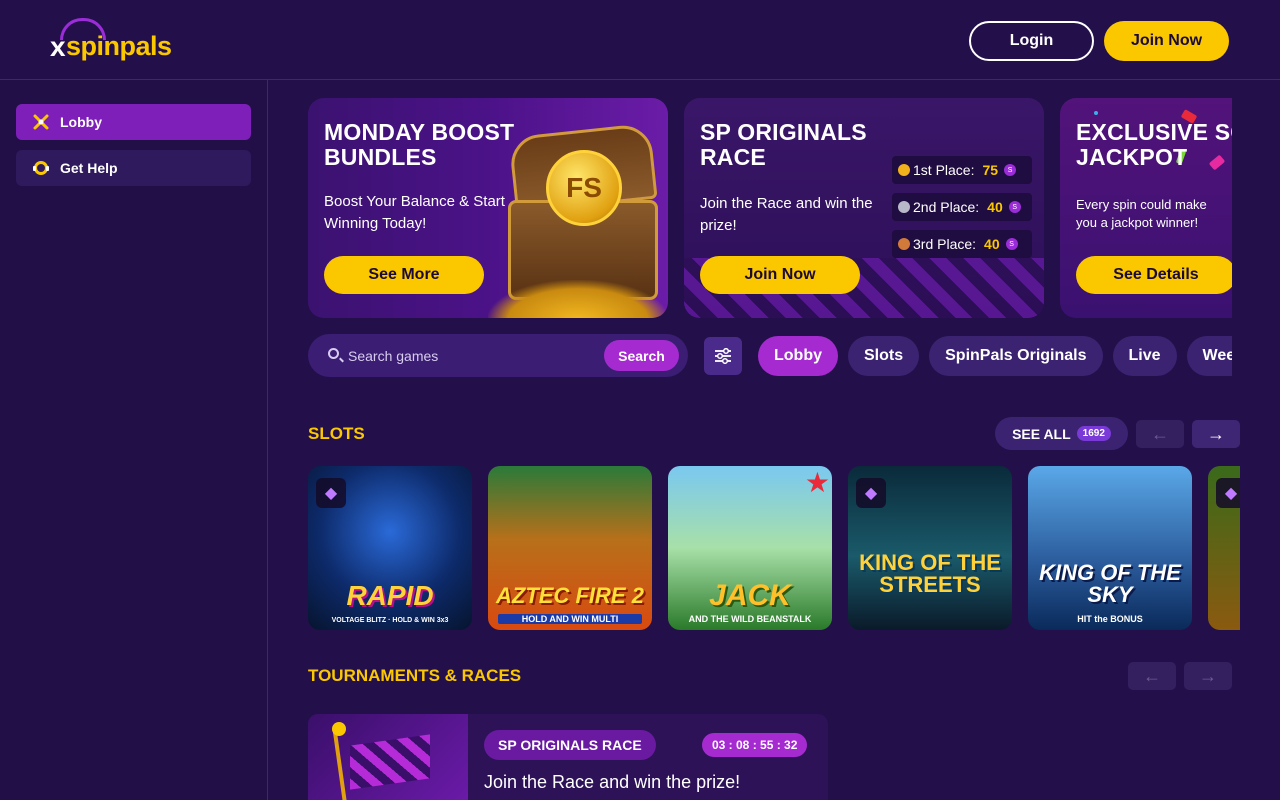  I want to click on category-tabs: Lobby Slots SpinPals Originals Live Wee, so click(995, 356).